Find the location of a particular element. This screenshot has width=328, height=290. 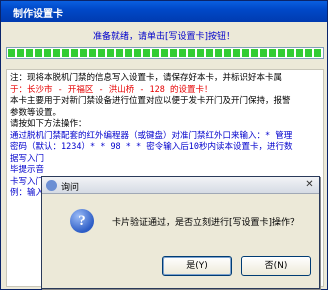

info-line: 请按如下方法操作： is located at coordinates (48, 124).